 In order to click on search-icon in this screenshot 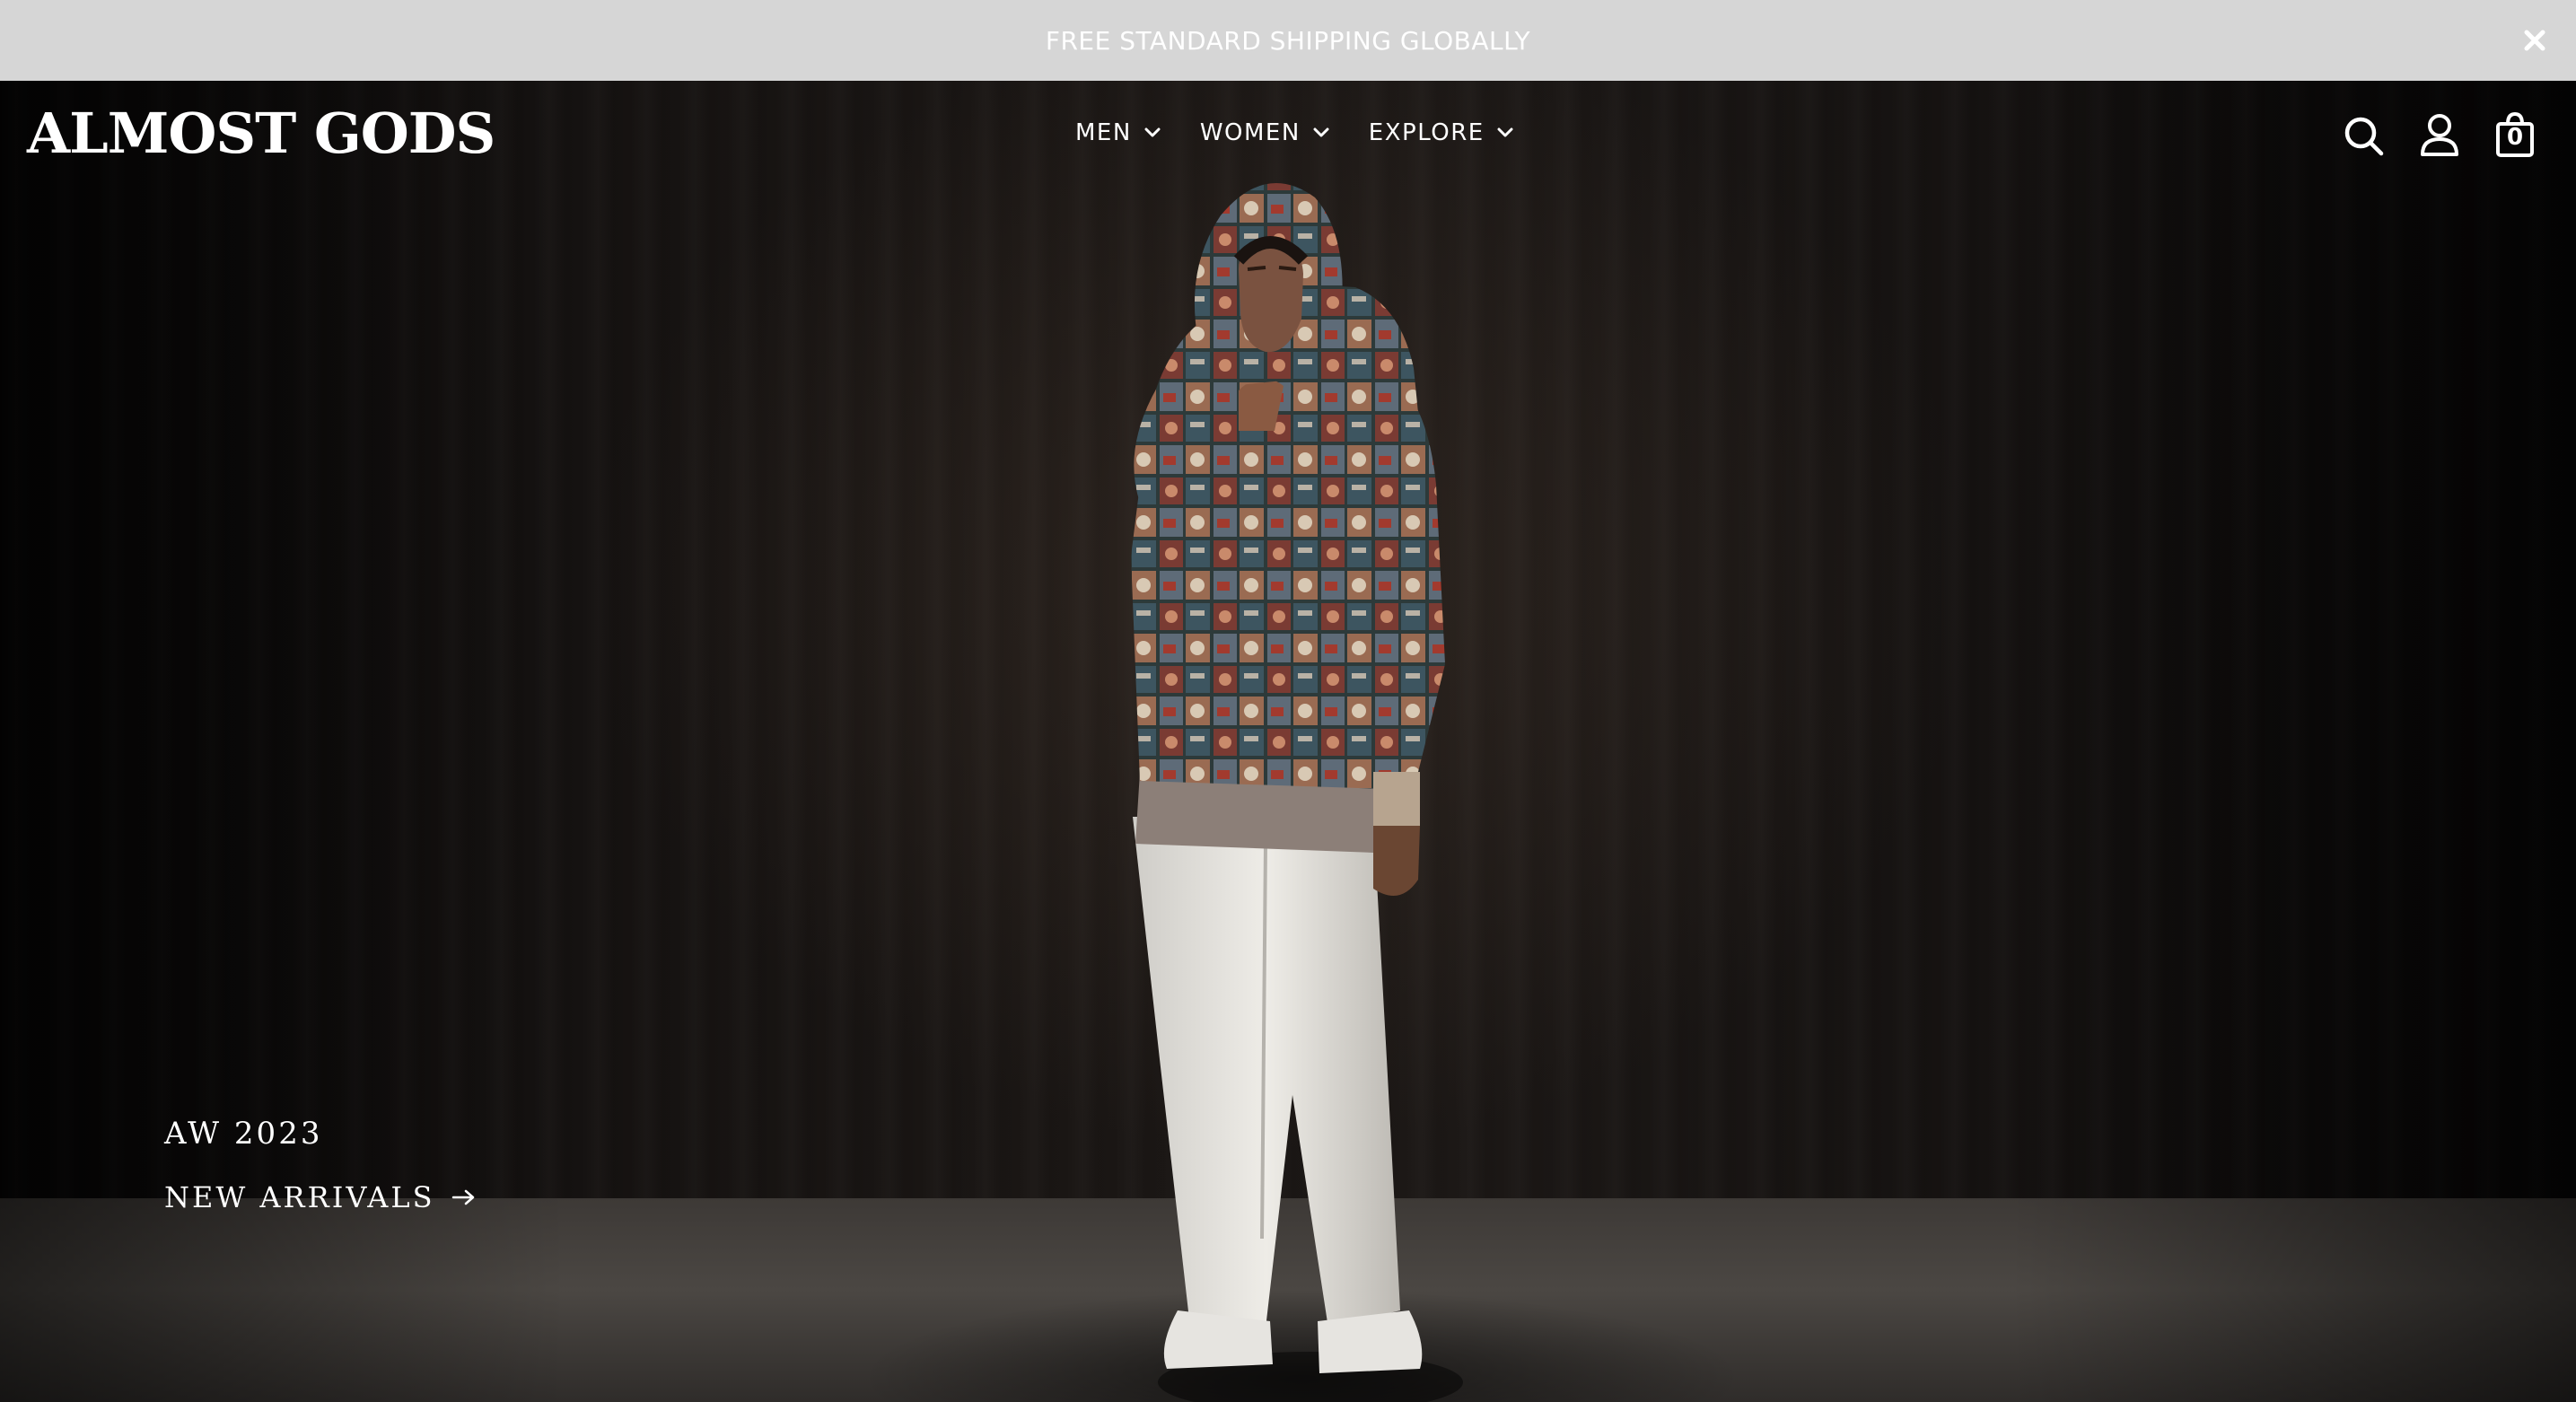, I will do `click(2364, 134)`.